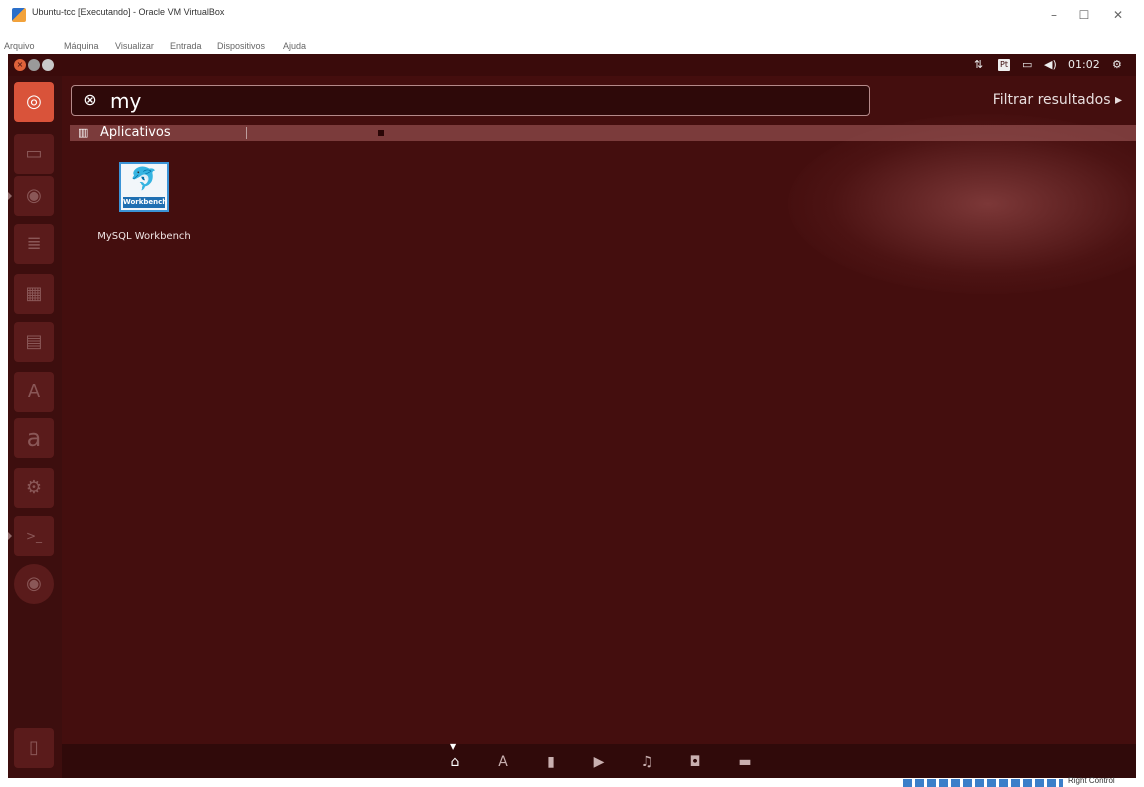  What do you see at coordinates (1050, 65) in the screenshot?
I see `volume-icon: ◀)` at bounding box center [1050, 65].